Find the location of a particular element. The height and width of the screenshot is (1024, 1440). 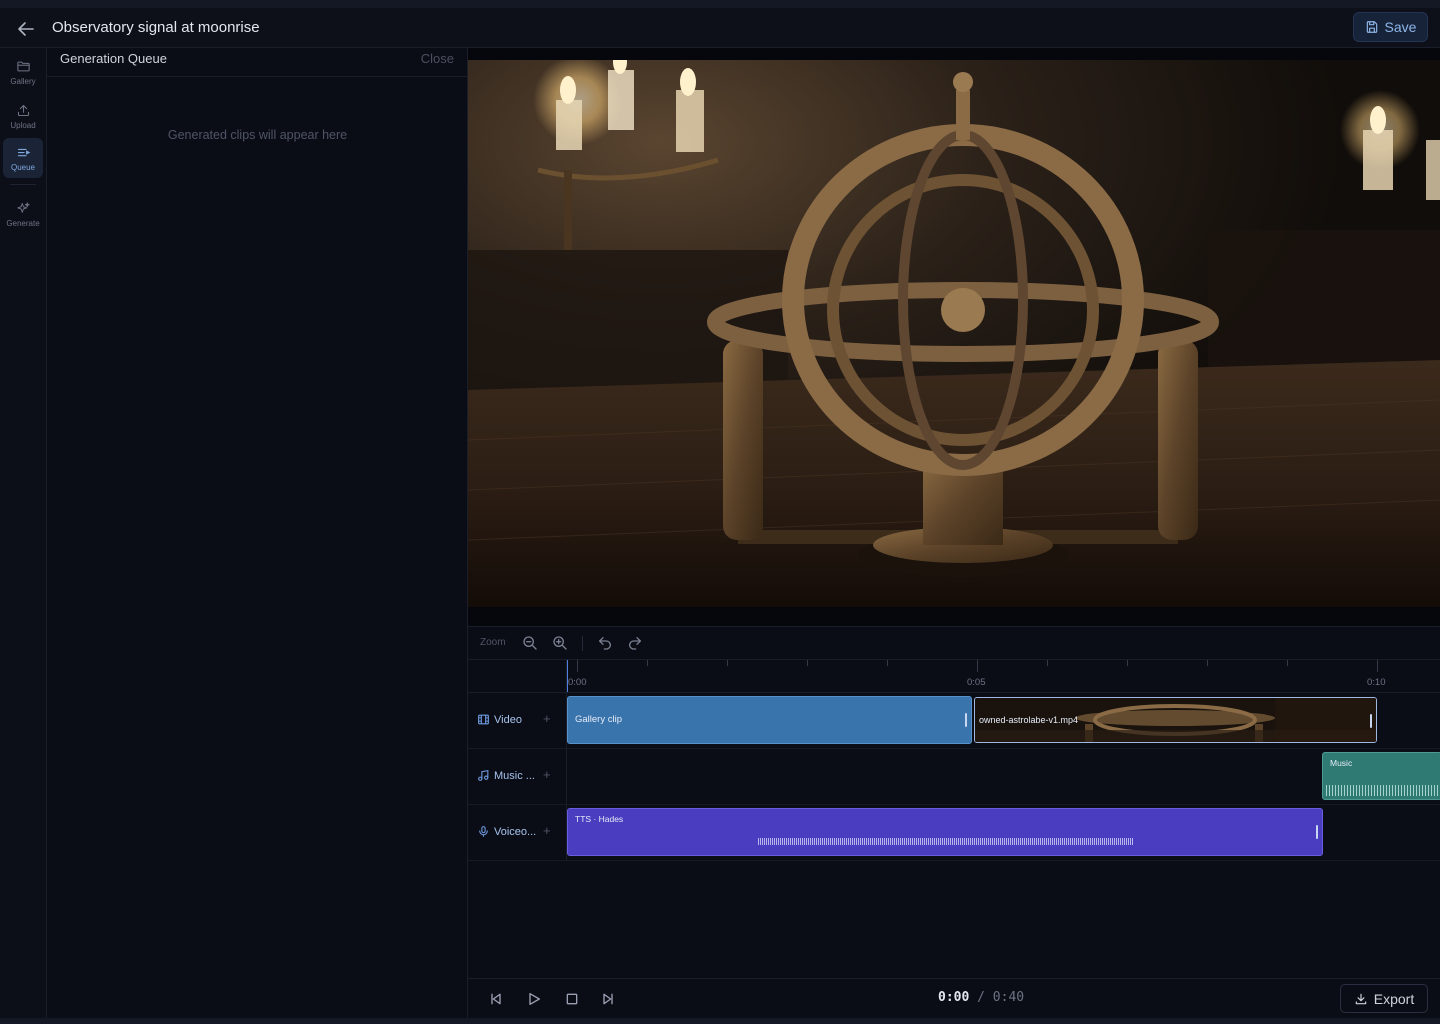

zoom-out-button is located at coordinates (530, 643).